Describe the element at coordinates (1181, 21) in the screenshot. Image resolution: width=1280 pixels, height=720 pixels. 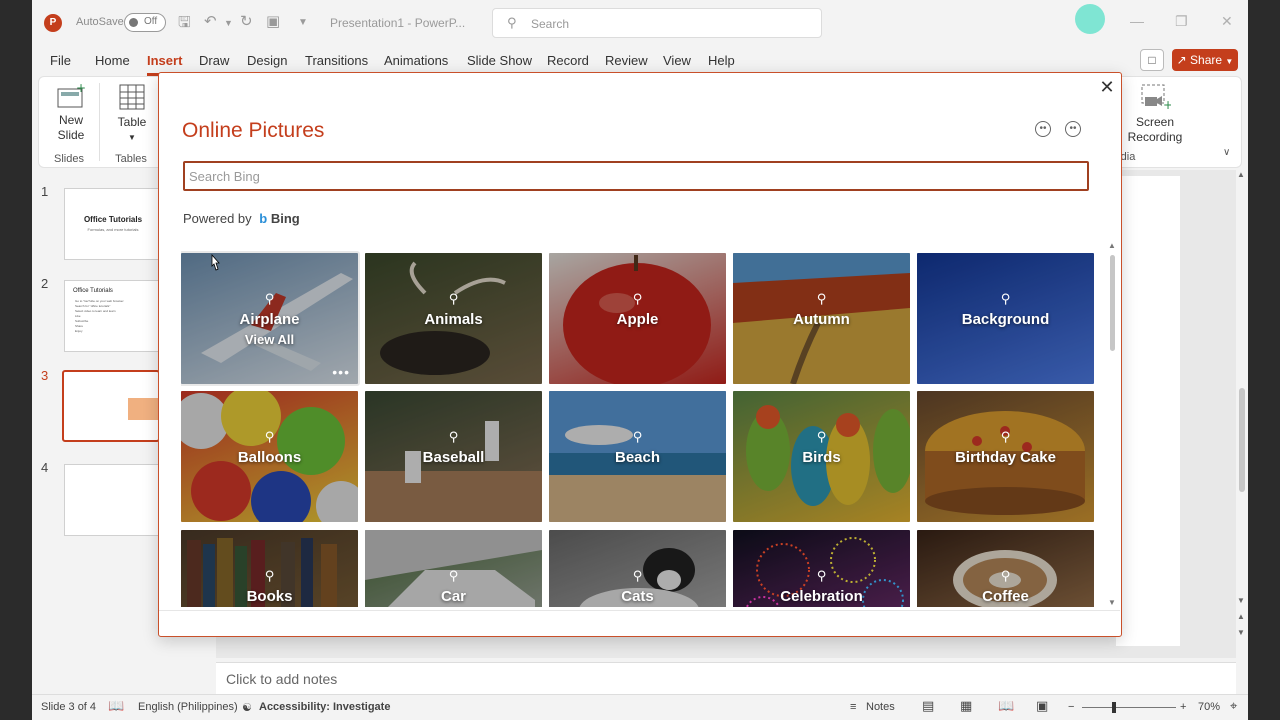
I see `maximize-icon: ❐` at that location.